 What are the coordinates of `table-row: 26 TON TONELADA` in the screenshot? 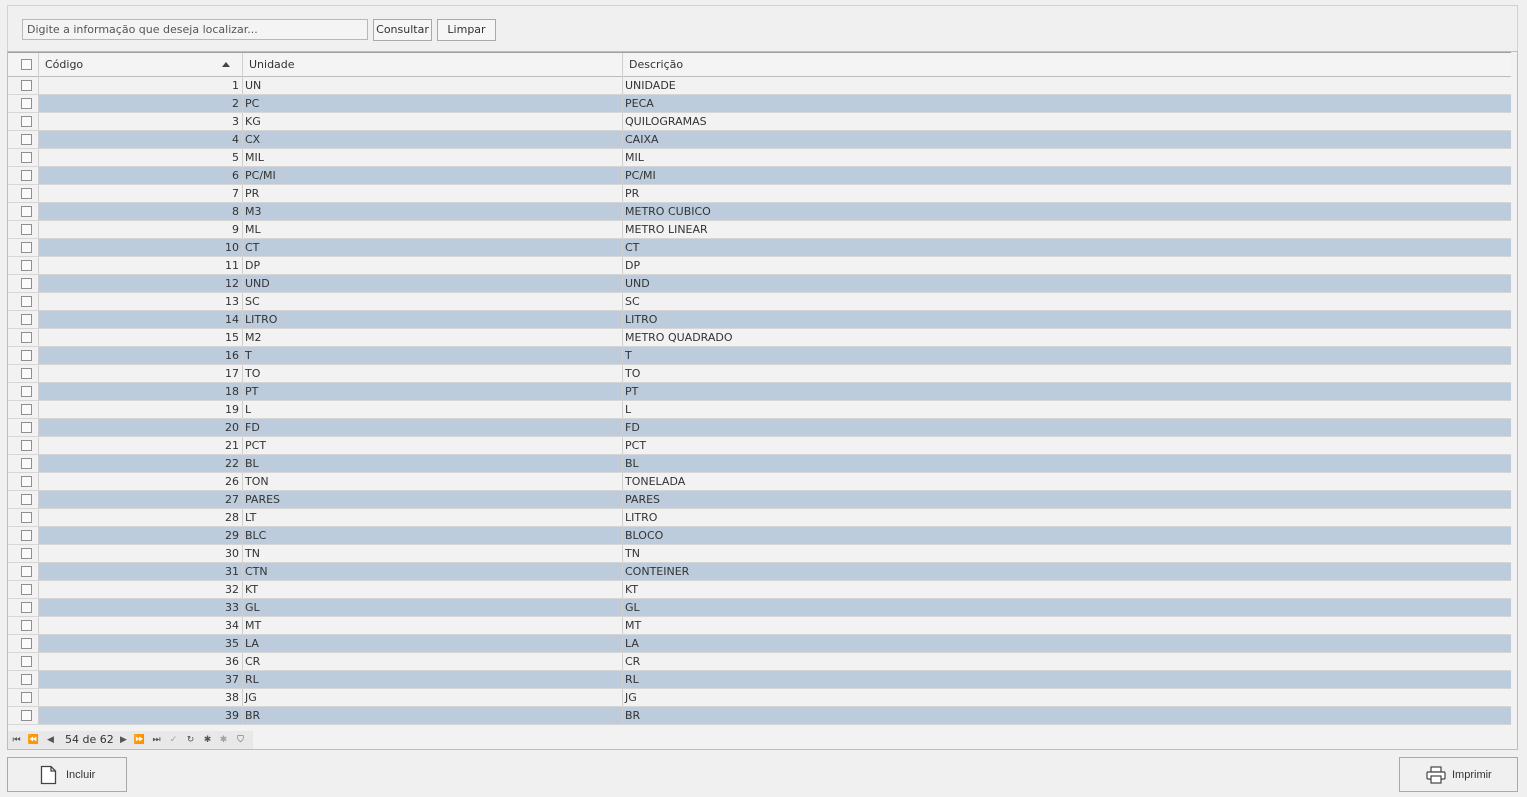 It's located at (759, 482).